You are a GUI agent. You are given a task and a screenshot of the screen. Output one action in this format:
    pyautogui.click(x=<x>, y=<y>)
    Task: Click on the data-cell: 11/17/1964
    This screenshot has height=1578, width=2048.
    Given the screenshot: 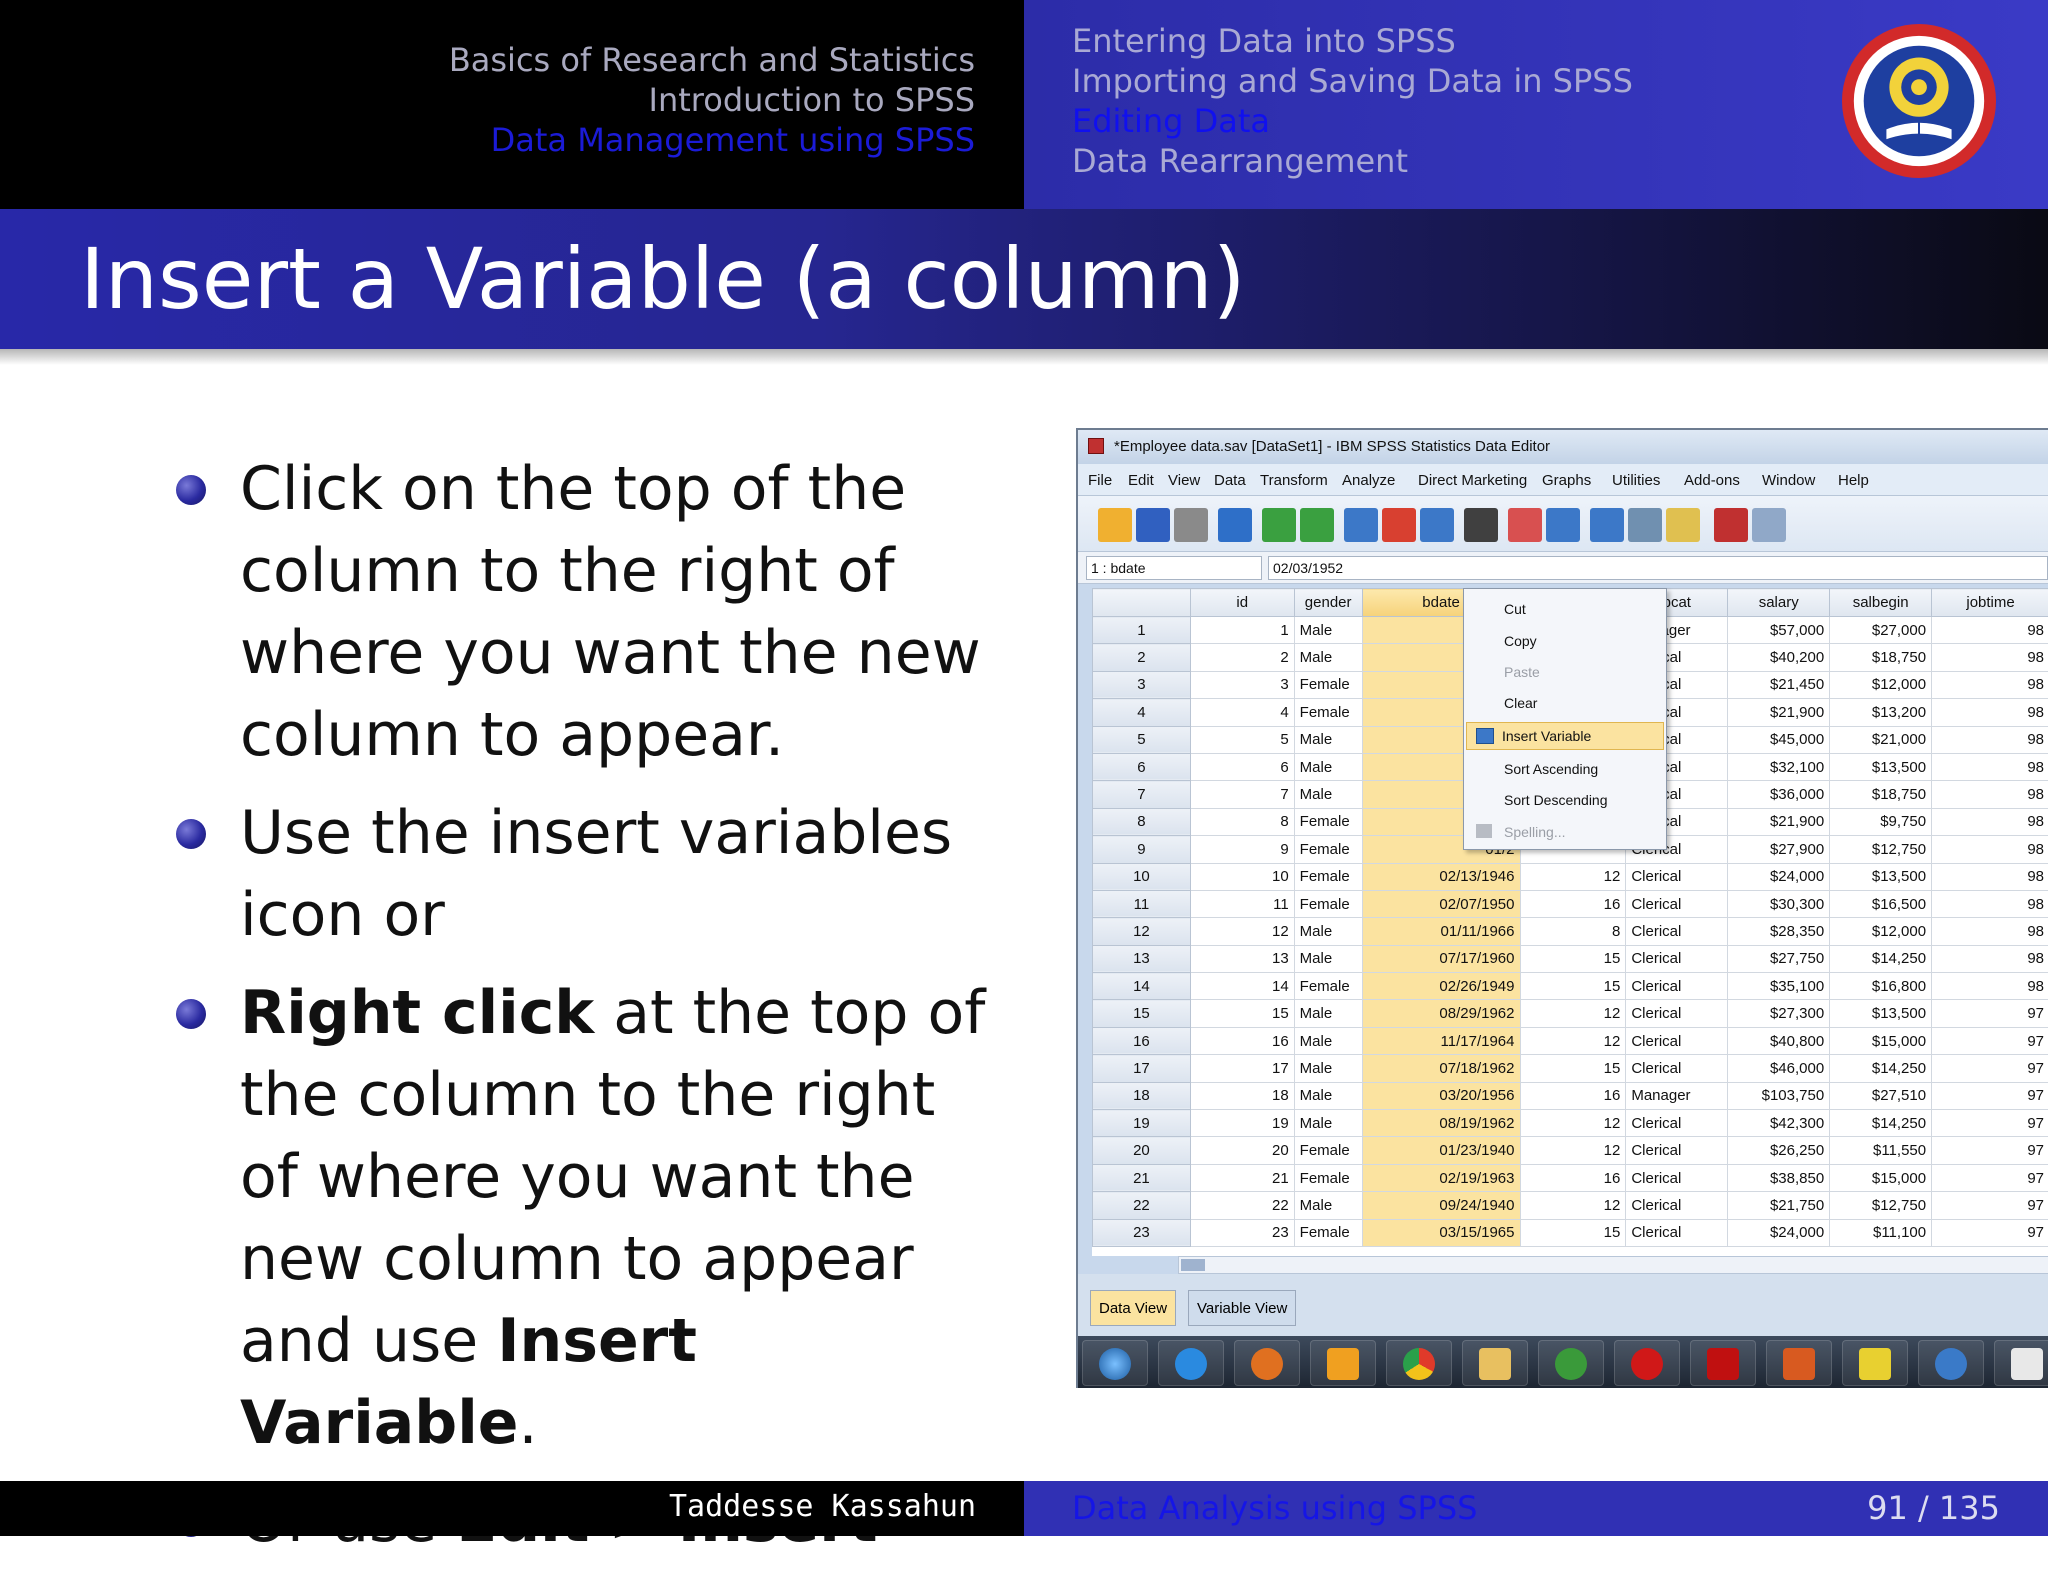 What is the action you would take?
    pyautogui.click(x=1441, y=1040)
    